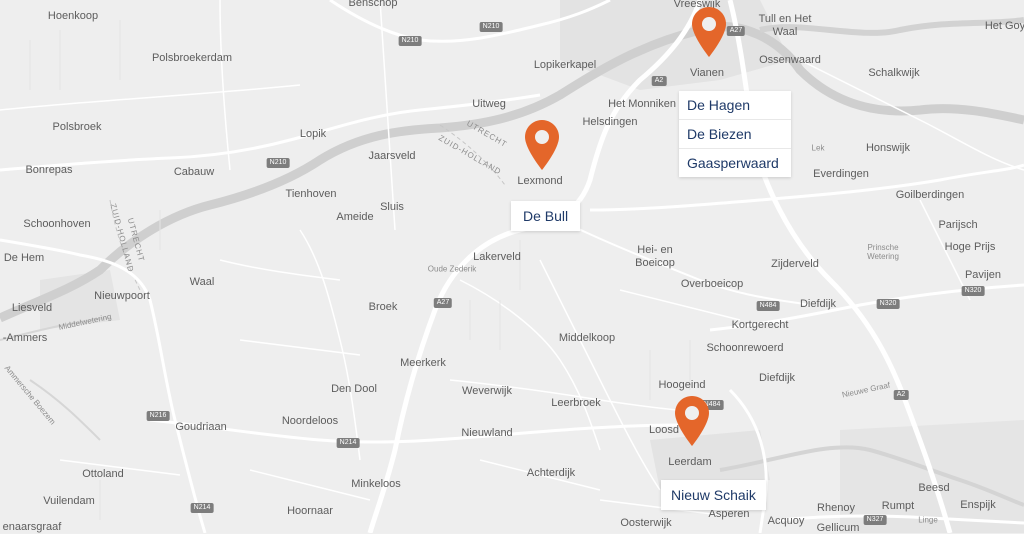 This screenshot has height=534, width=1024. What do you see at coordinates (768, 306) in the screenshot?
I see `road-shield: N484` at bounding box center [768, 306].